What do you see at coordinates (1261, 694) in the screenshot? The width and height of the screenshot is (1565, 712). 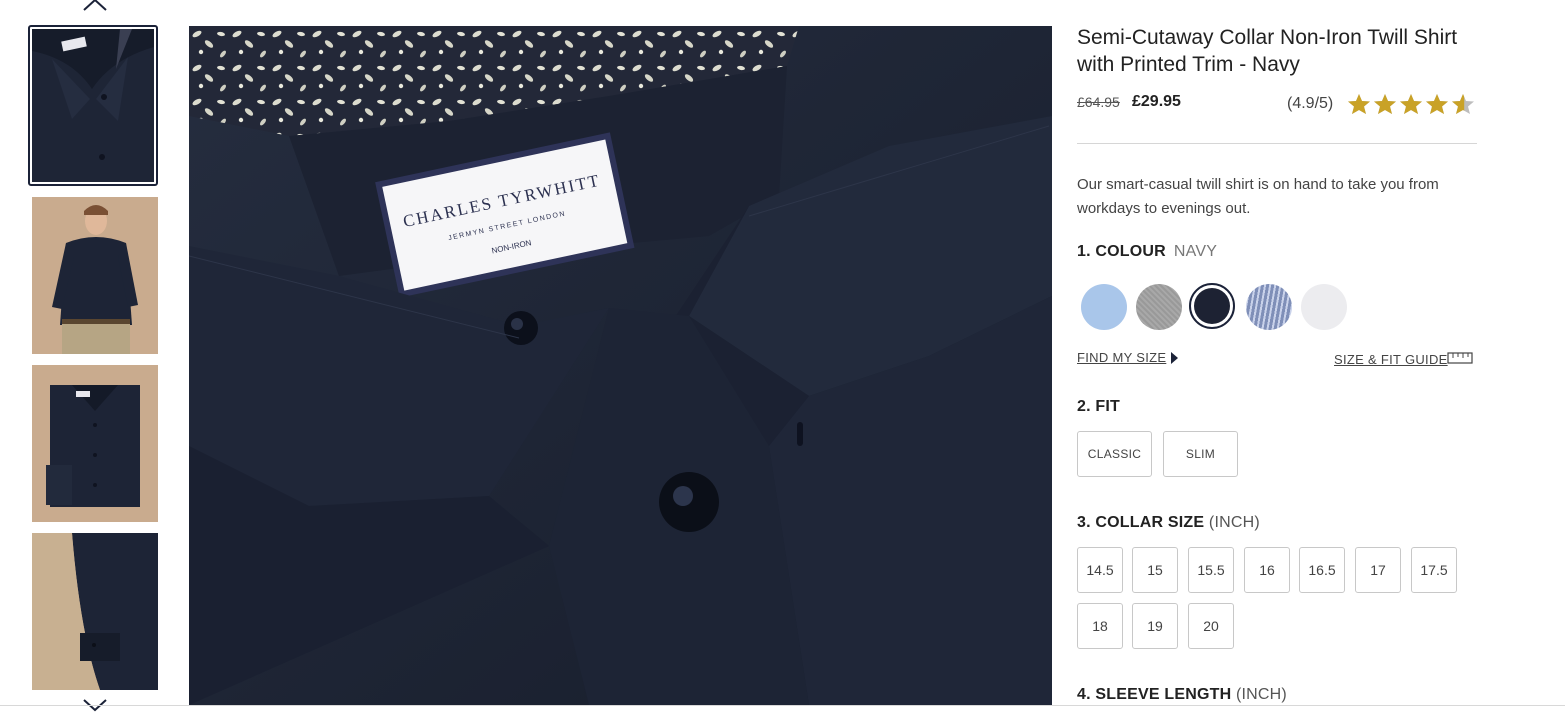 I see `sleeve-unit: (INCH)` at bounding box center [1261, 694].